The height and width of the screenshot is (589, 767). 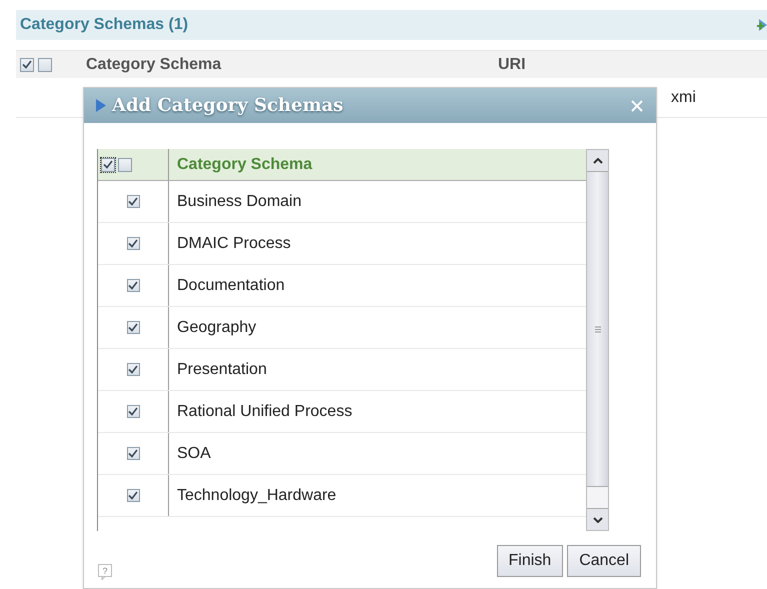 What do you see at coordinates (104, 25) in the screenshot?
I see `section-title: Category Schemas (1)` at bounding box center [104, 25].